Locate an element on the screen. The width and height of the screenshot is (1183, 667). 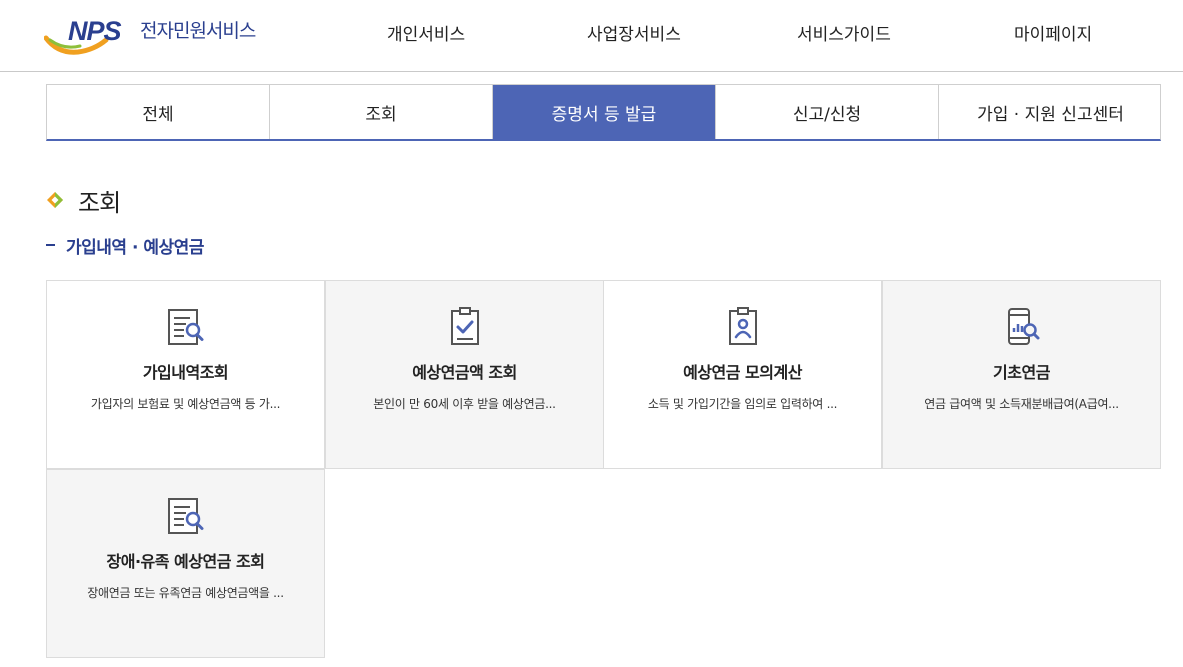
nps-logo: NPS 전자민원서비스 is located at coordinates (164, 34).